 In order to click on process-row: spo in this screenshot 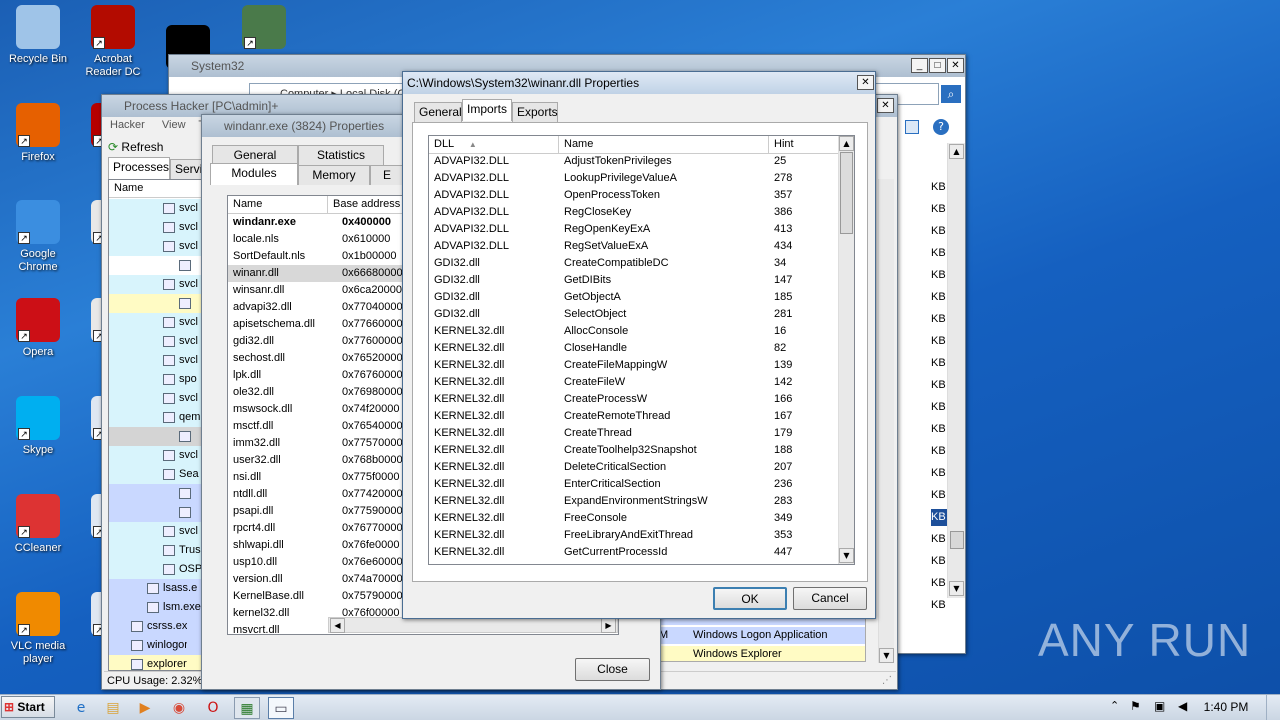, I will do `click(158, 379)`.